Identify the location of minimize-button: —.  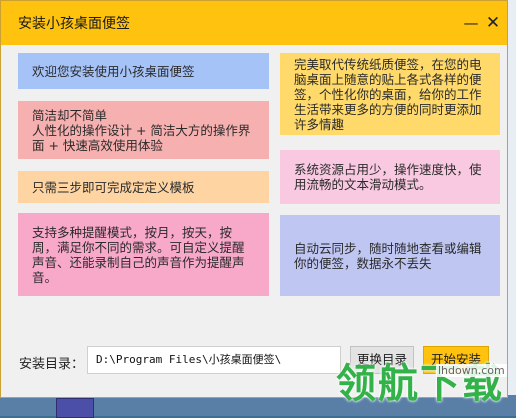
(471, 23).